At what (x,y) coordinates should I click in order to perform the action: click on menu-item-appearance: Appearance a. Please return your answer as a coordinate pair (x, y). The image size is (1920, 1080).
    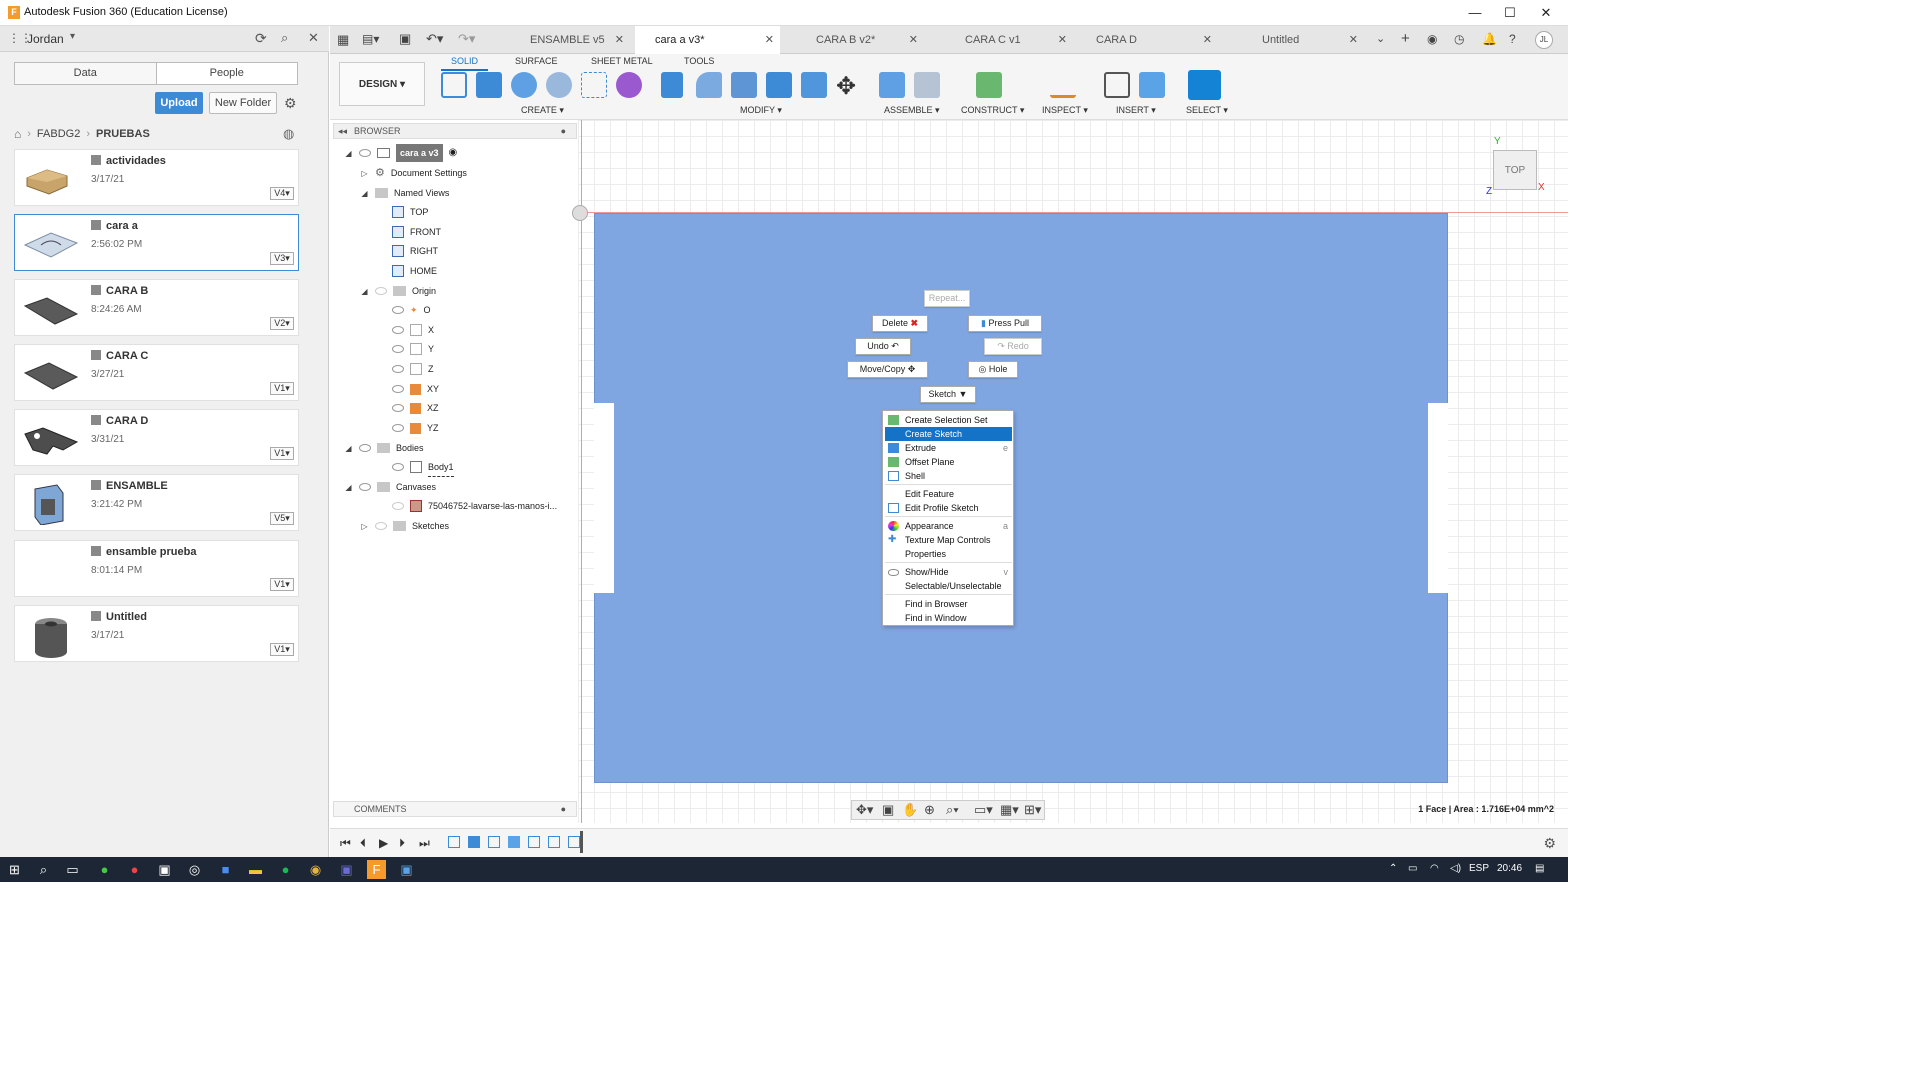
    Looking at the image, I should click on (948, 526).